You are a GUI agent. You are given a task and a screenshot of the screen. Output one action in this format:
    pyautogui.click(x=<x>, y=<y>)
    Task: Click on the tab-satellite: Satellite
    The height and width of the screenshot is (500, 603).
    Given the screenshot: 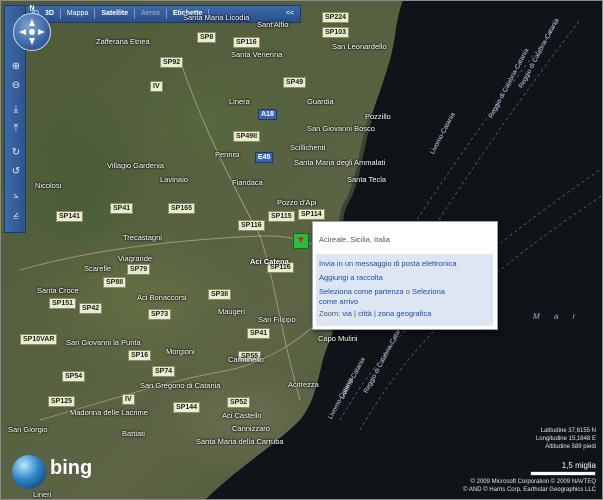 What is the action you would take?
    pyautogui.click(x=114, y=14)
    